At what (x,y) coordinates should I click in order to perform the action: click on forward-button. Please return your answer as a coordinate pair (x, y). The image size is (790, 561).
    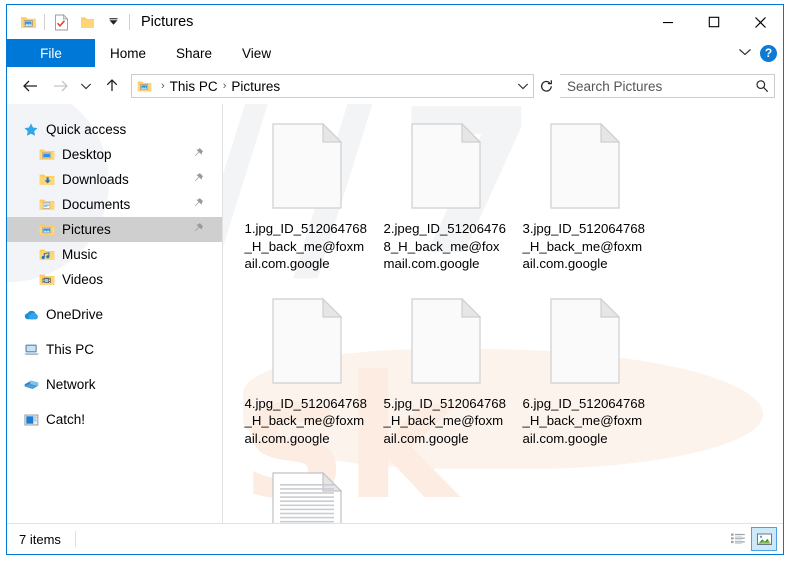
    Looking at the image, I should click on (60, 86).